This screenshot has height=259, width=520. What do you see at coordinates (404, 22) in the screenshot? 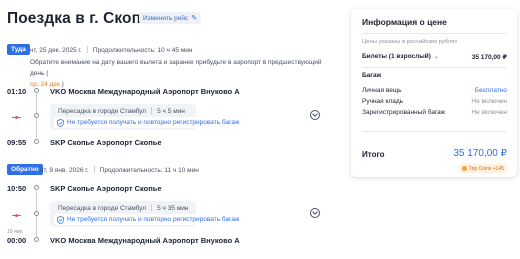
I see `price-title: Информация о цене` at bounding box center [404, 22].